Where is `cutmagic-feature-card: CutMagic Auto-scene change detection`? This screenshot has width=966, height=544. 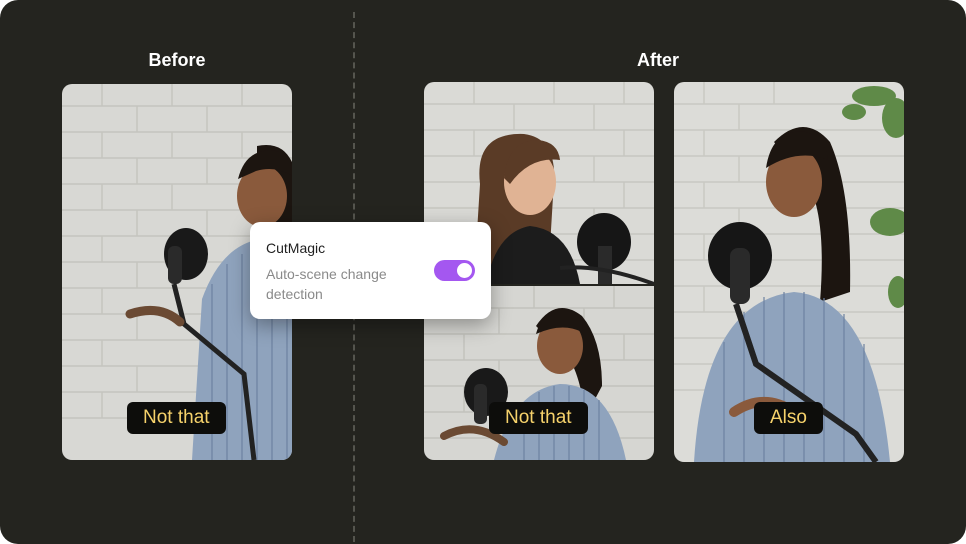 cutmagic-feature-card: CutMagic Auto-scene change detection is located at coordinates (370, 270).